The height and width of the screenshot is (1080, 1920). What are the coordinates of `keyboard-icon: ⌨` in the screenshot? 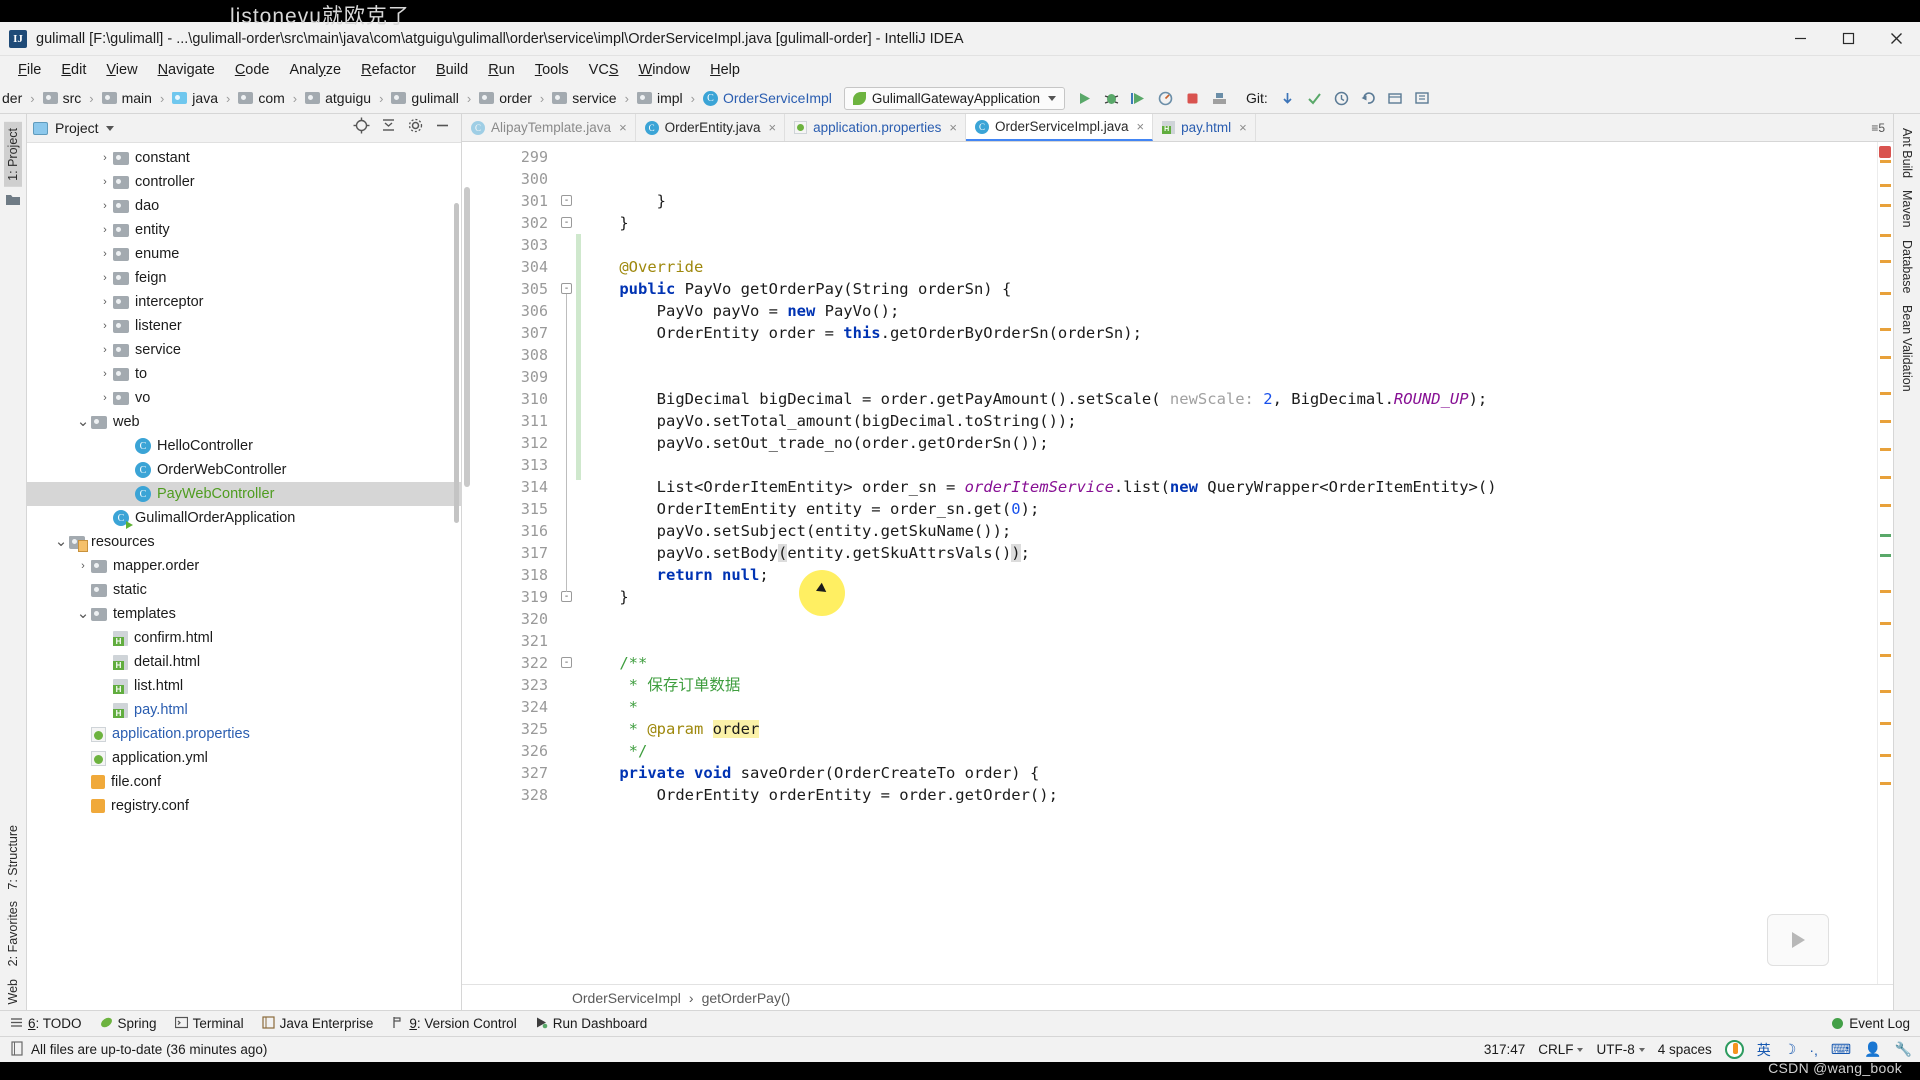 It's located at (1841, 1049).